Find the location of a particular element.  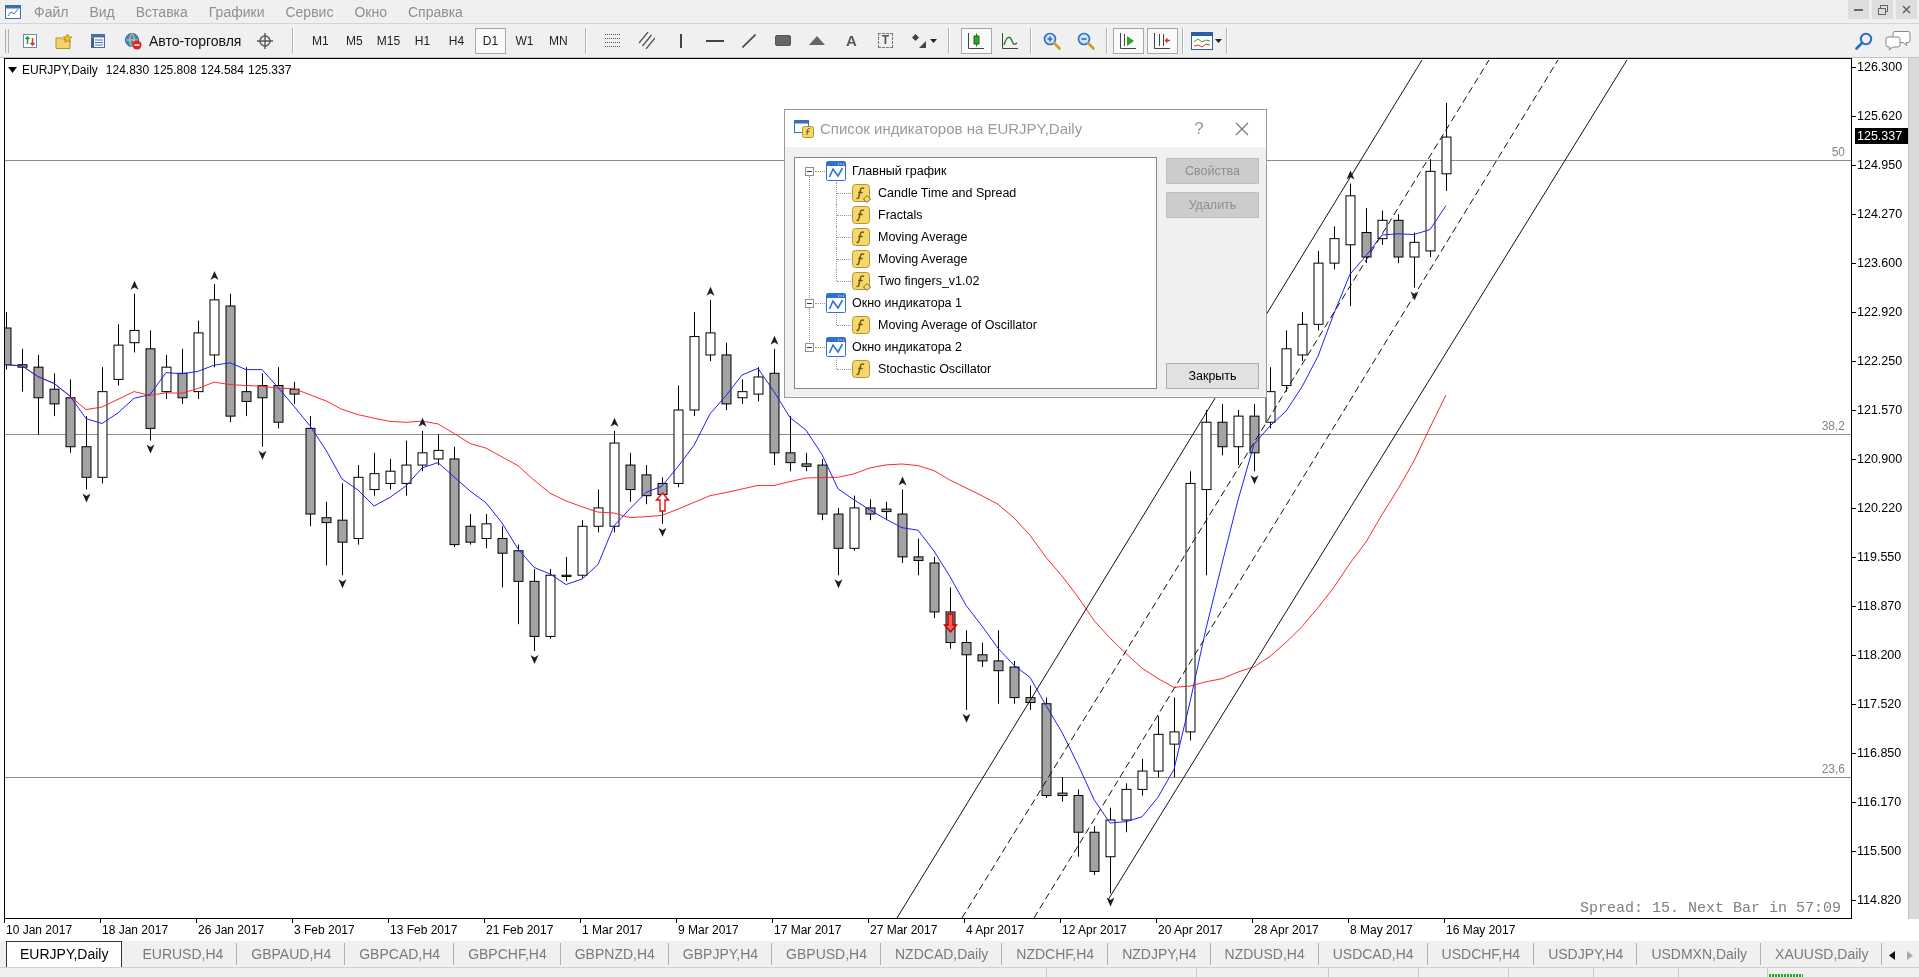

rectangle-icon is located at coordinates (783, 40).